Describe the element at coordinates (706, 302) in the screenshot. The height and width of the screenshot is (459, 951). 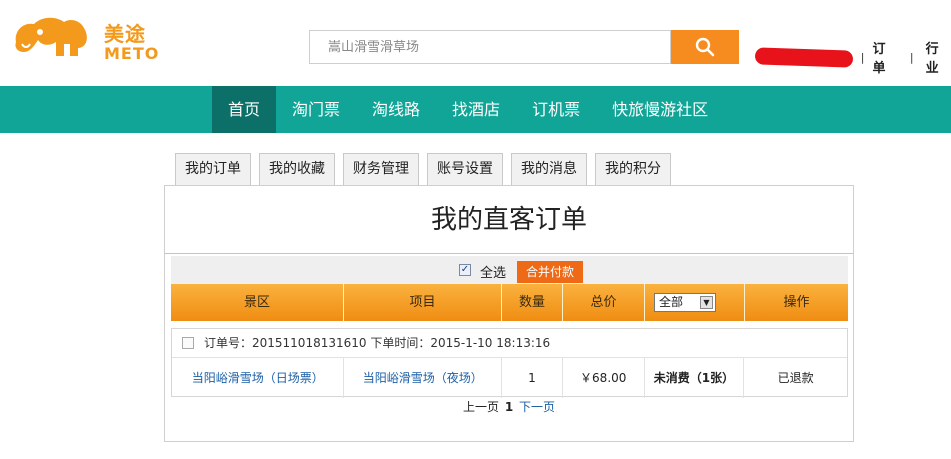
I see `chevron-down-icon: ▼` at that location.